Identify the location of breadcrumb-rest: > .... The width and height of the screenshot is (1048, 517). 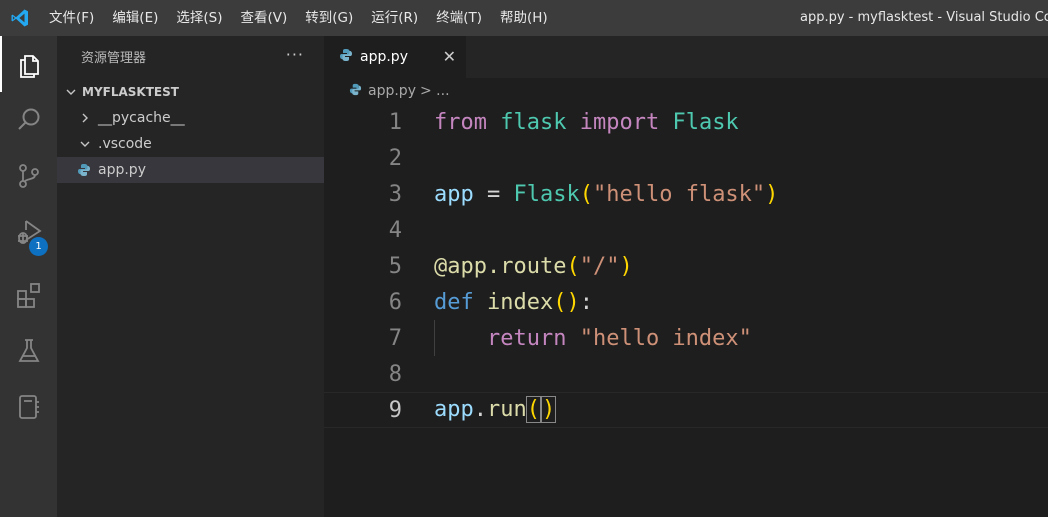
(435, 91).